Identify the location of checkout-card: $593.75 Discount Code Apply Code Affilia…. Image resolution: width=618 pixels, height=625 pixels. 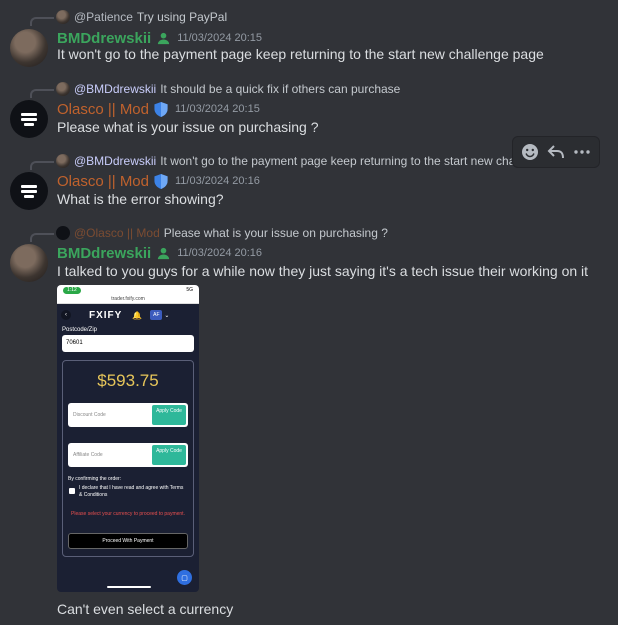
(128, 458).